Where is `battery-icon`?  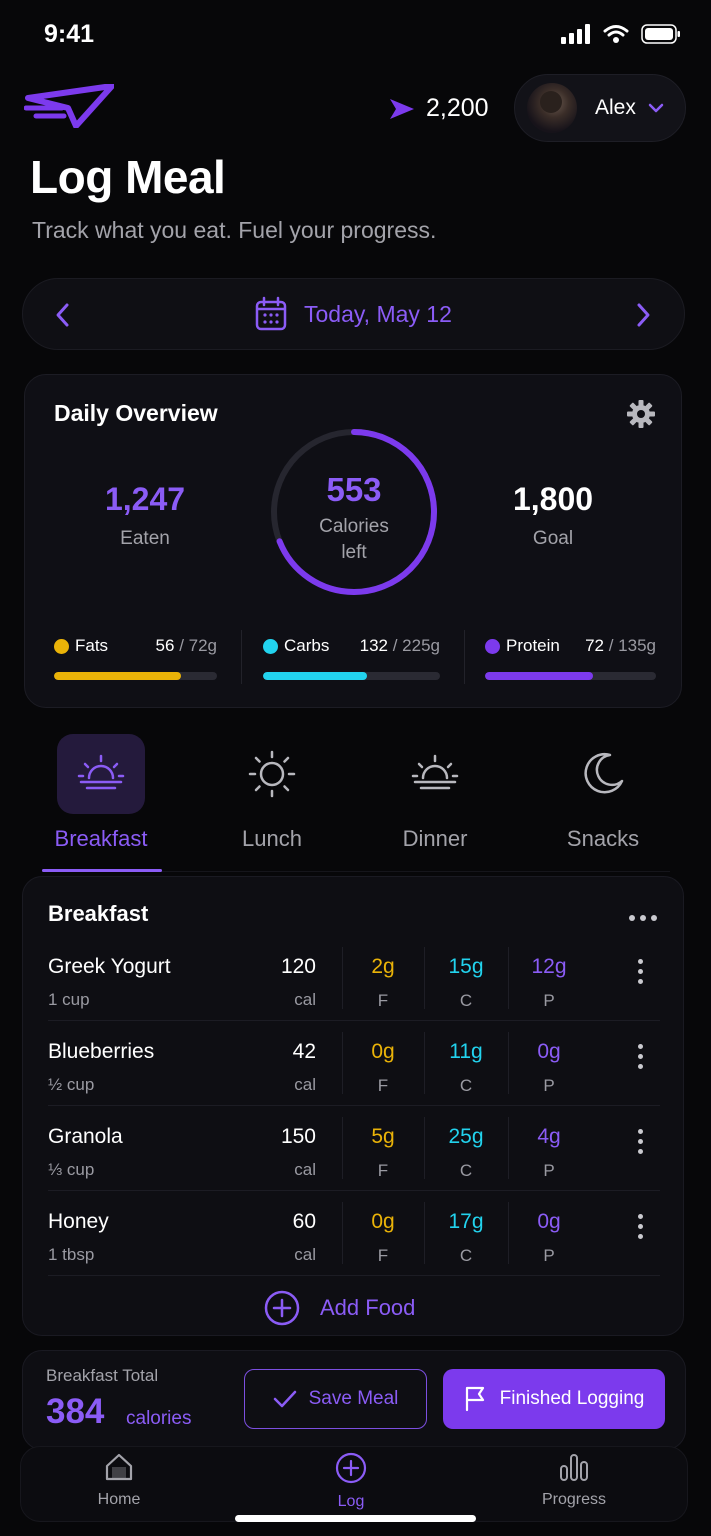 battery-icon is located at coordinates (660, 34).